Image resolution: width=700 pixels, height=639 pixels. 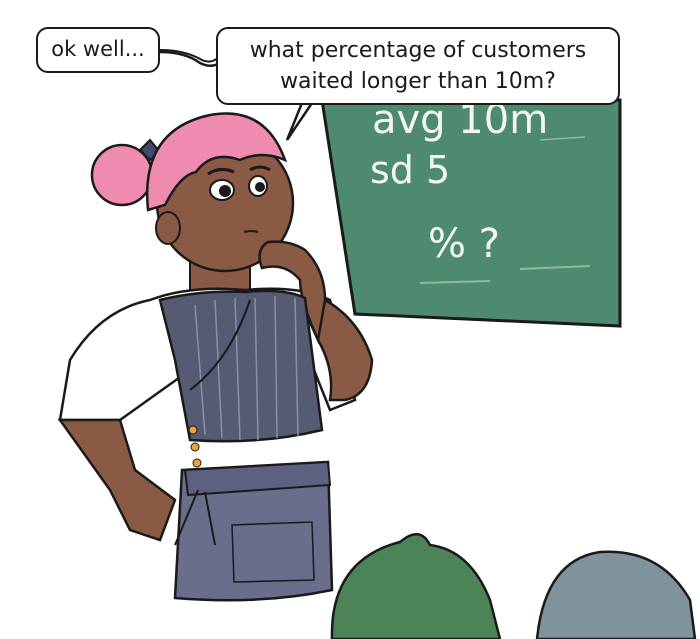 I want to click on speech-text-line1: what percentage of customers, so click(x=418, y=50).